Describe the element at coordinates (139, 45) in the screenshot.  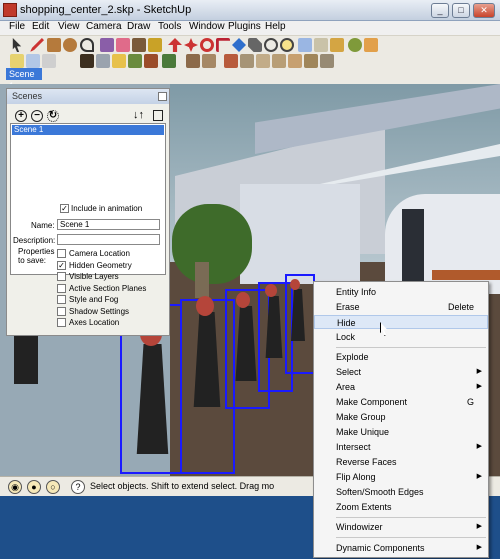
I see `tape-measure-icon` at that location.